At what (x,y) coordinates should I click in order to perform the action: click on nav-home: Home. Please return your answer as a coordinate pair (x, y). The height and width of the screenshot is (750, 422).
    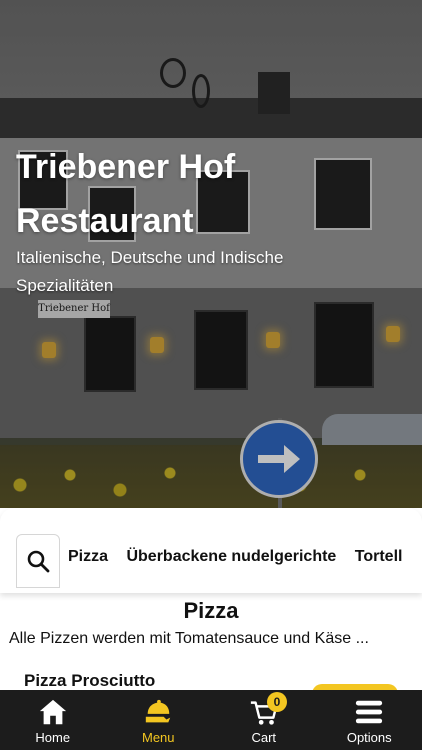
    Looking at the image, I should click on (53, 720).